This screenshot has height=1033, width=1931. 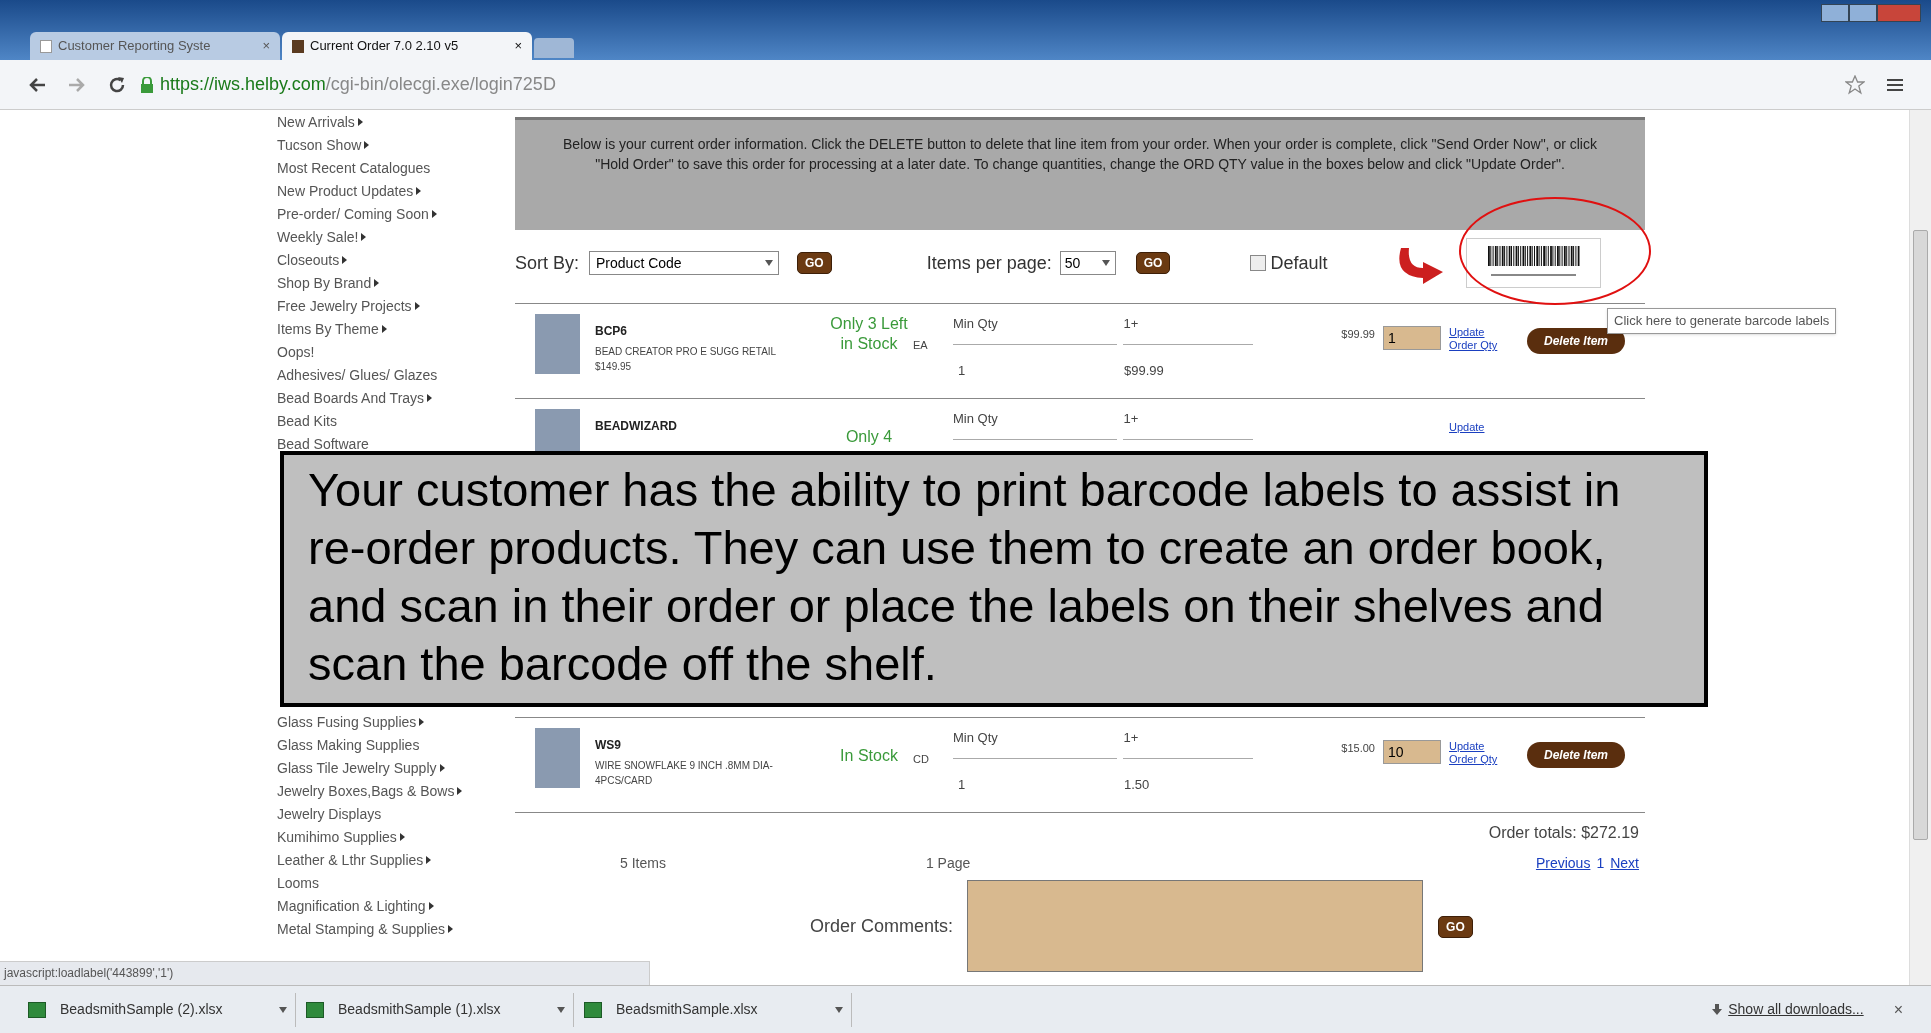 What do you see at coordinates (354, 860) in the screenshot?
I see `sidebar-link: Leather & Lthr Supplies` at bounding box center [354, 860].